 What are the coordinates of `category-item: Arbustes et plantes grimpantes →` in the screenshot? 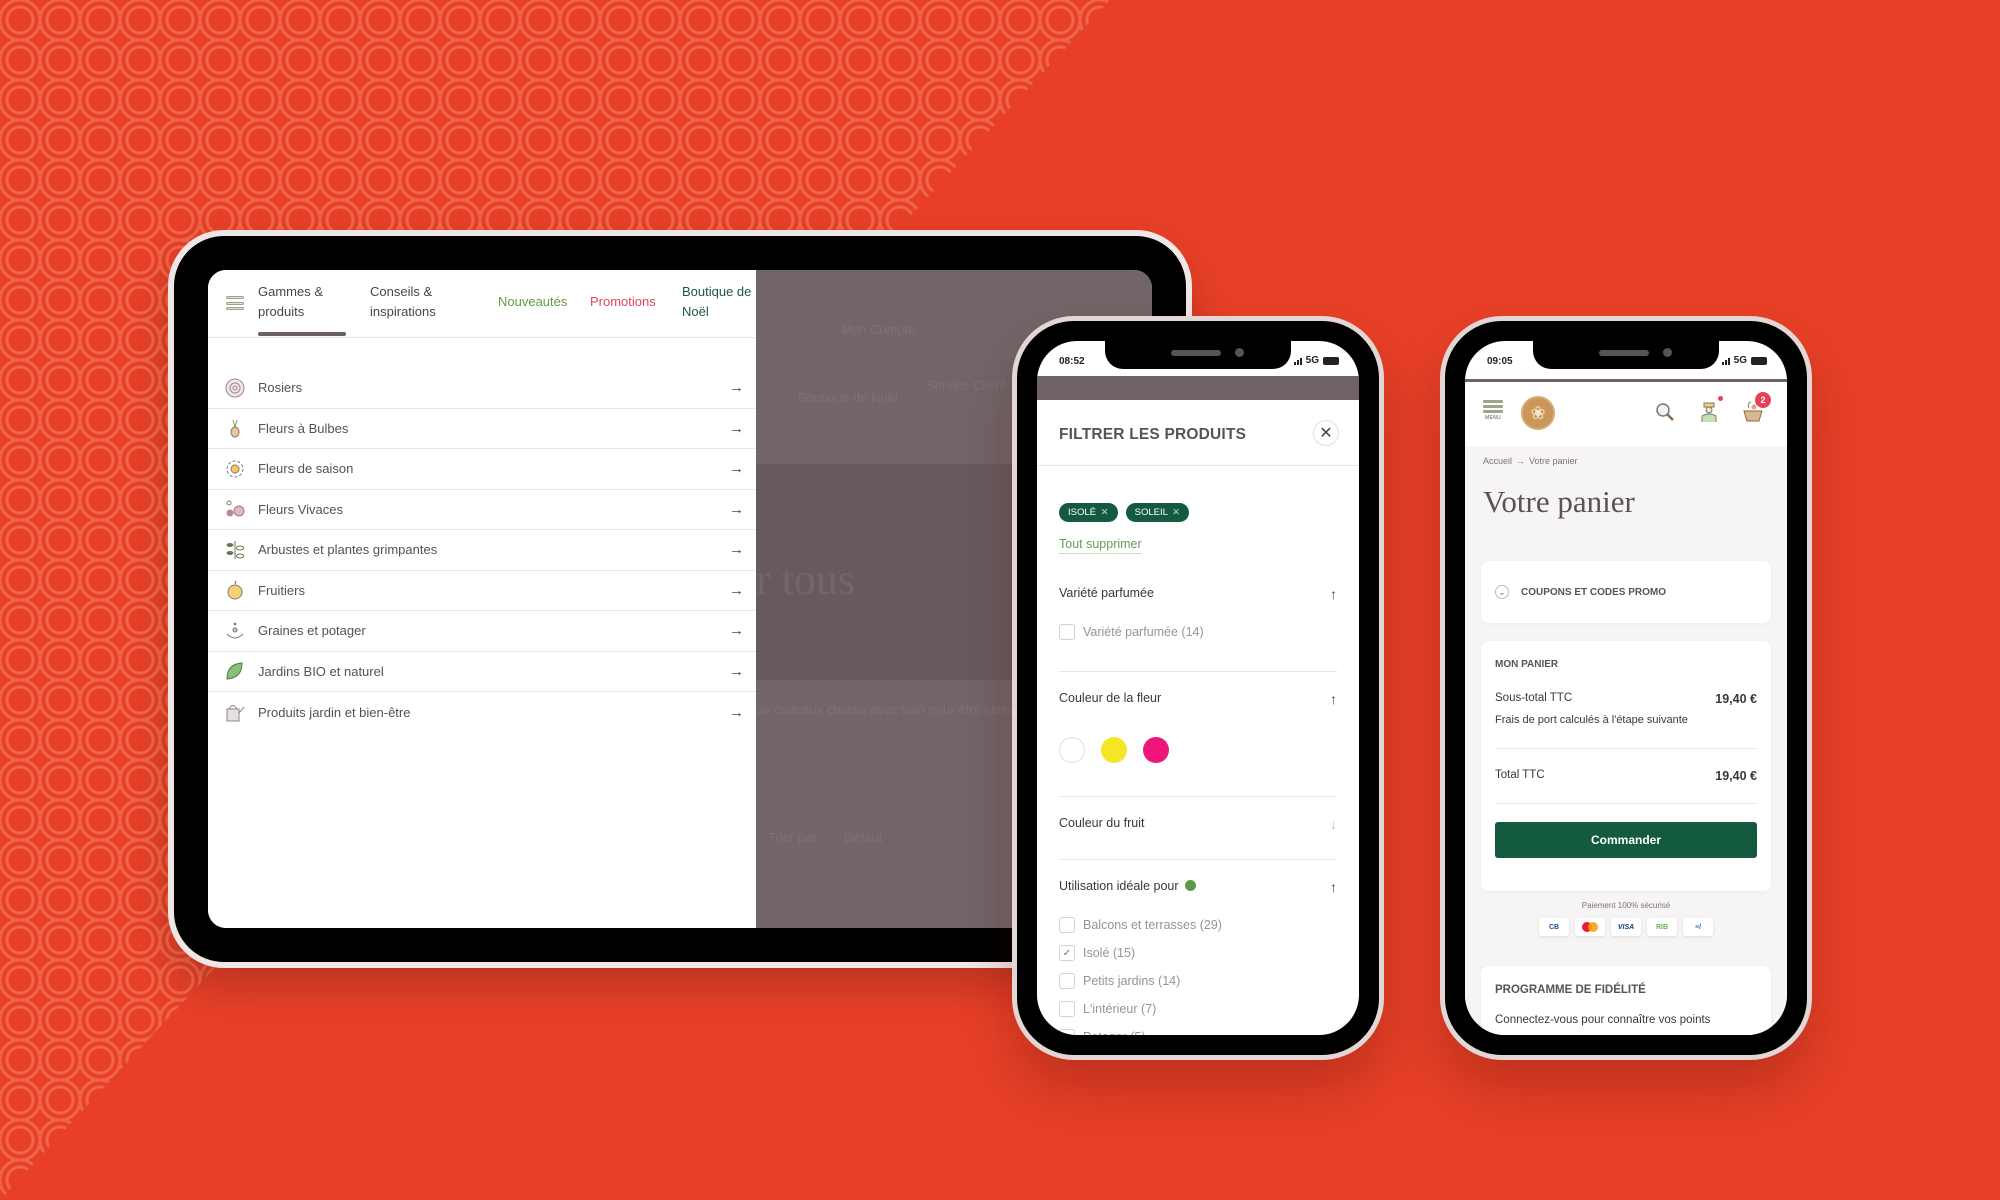 It's located at (482, 550).